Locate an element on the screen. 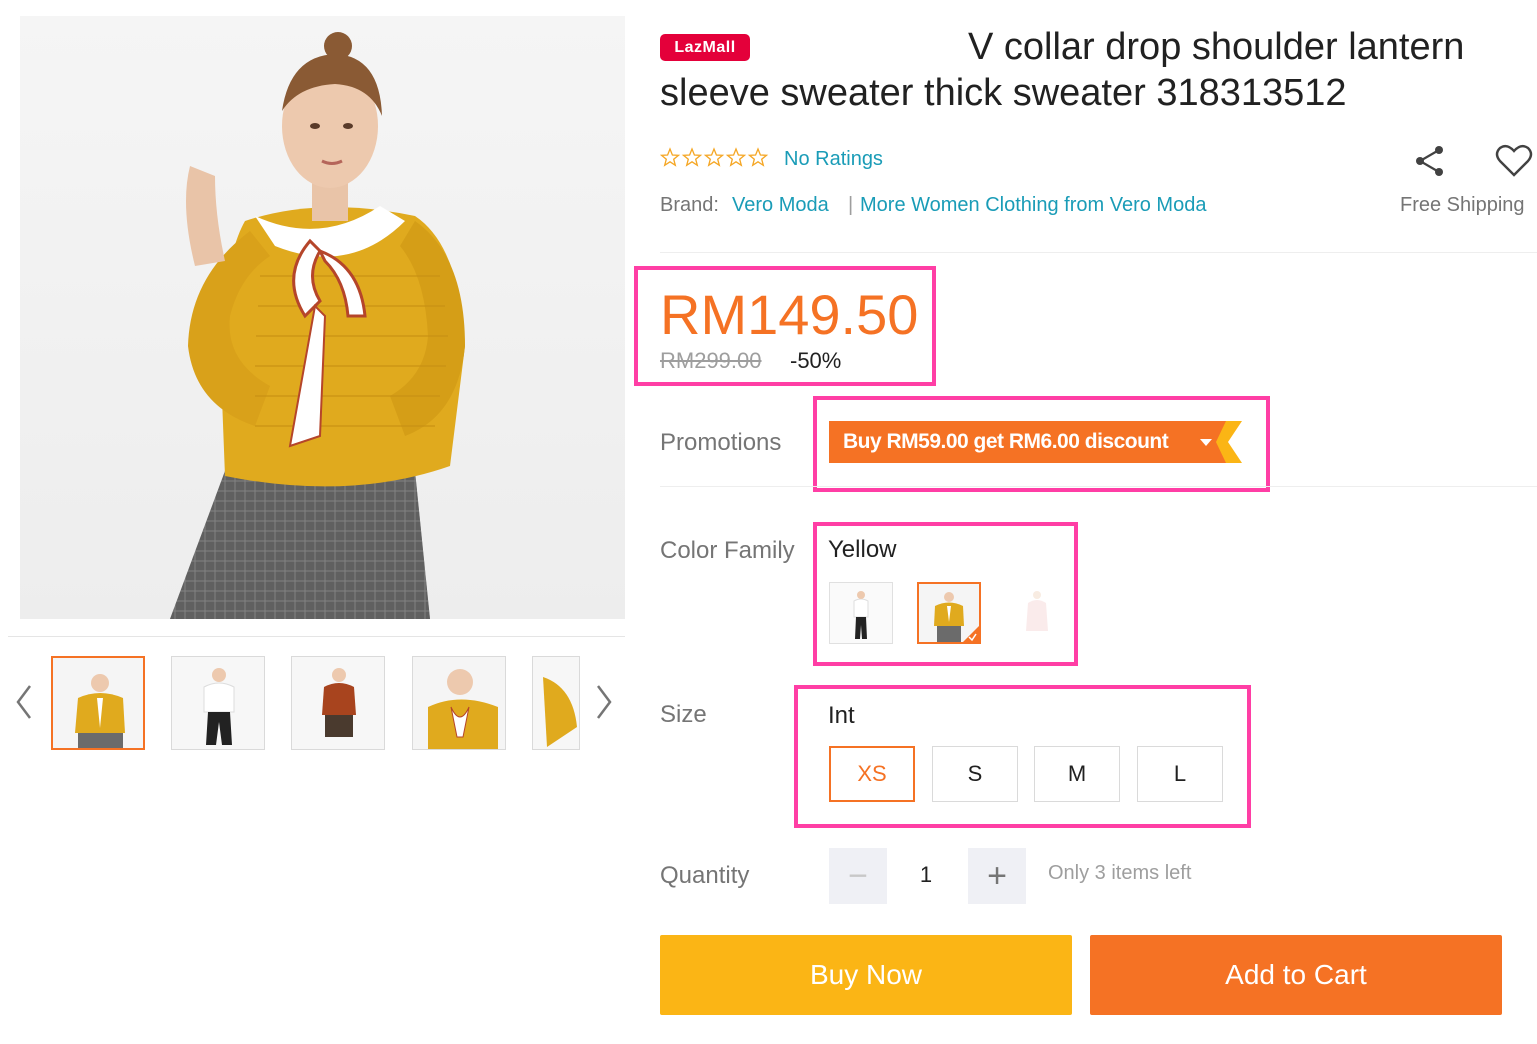 The image size is (1537, 1044). price-highlight-box is located at coordinates (785, 326).